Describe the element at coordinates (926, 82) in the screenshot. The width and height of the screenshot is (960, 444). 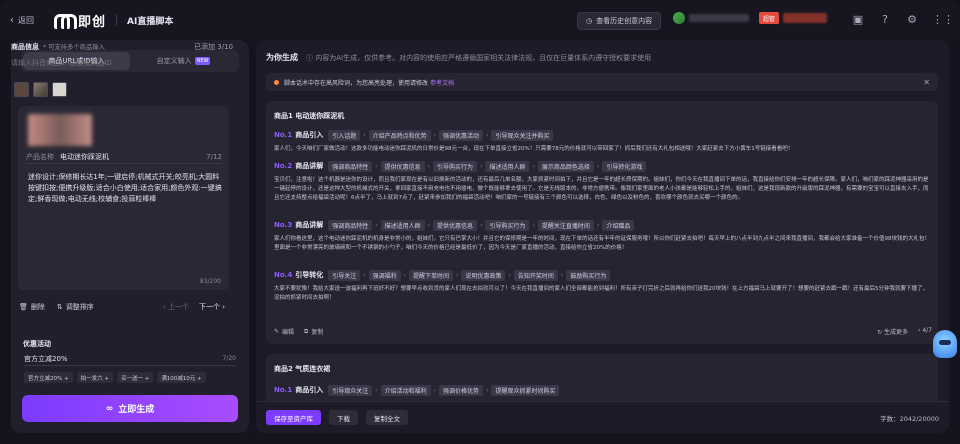
I see `close-icon: ✕` at that location.